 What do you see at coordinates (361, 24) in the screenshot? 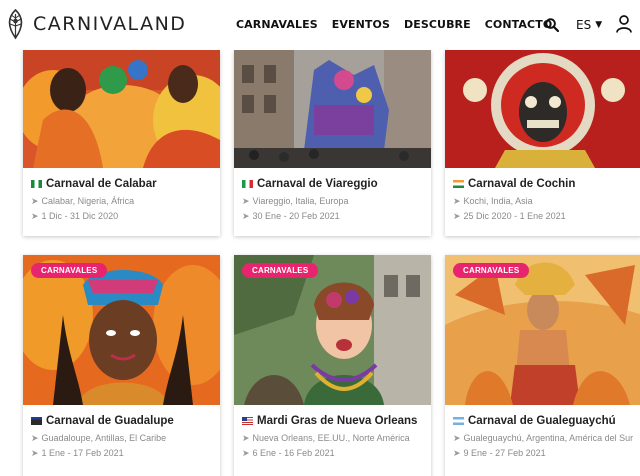
I see `nav-item-eventos: EVENTOS` at bounding box center [361, 24].